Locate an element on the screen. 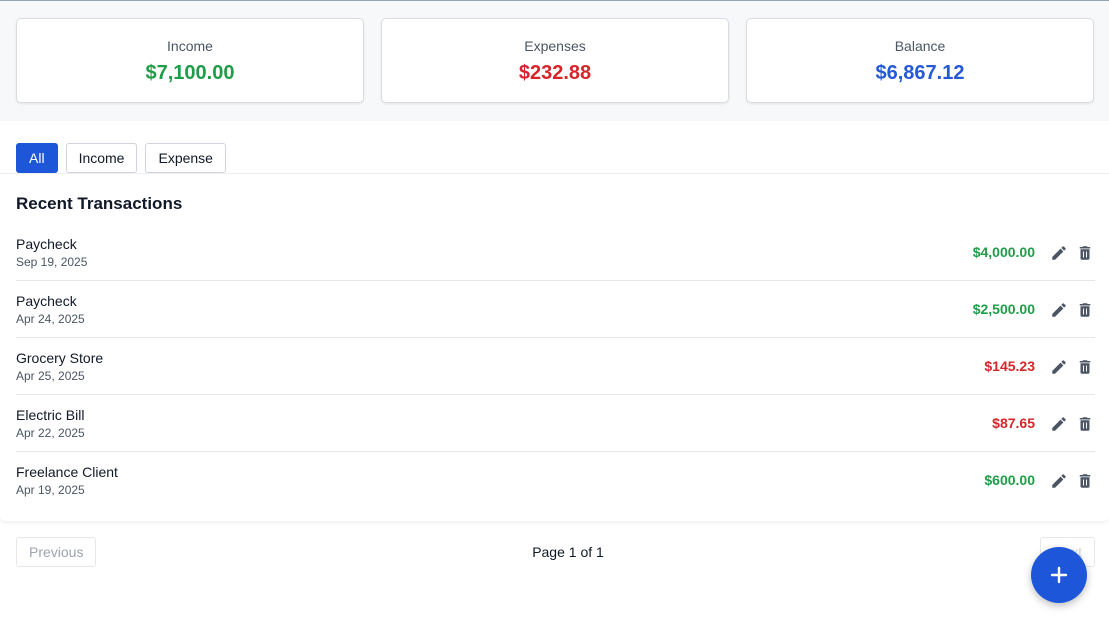 The image size is (1109, 621). transaction-amount: $2,500.00 is located at coordinates (1003, 309).